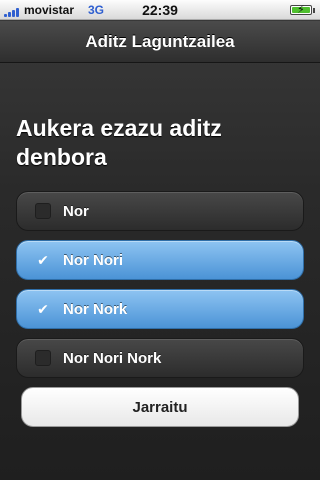  What do you see at coordinates (95, 309) in the screenshot?
I see `option-label: Nor Nork` at bounding box center [95, 309].